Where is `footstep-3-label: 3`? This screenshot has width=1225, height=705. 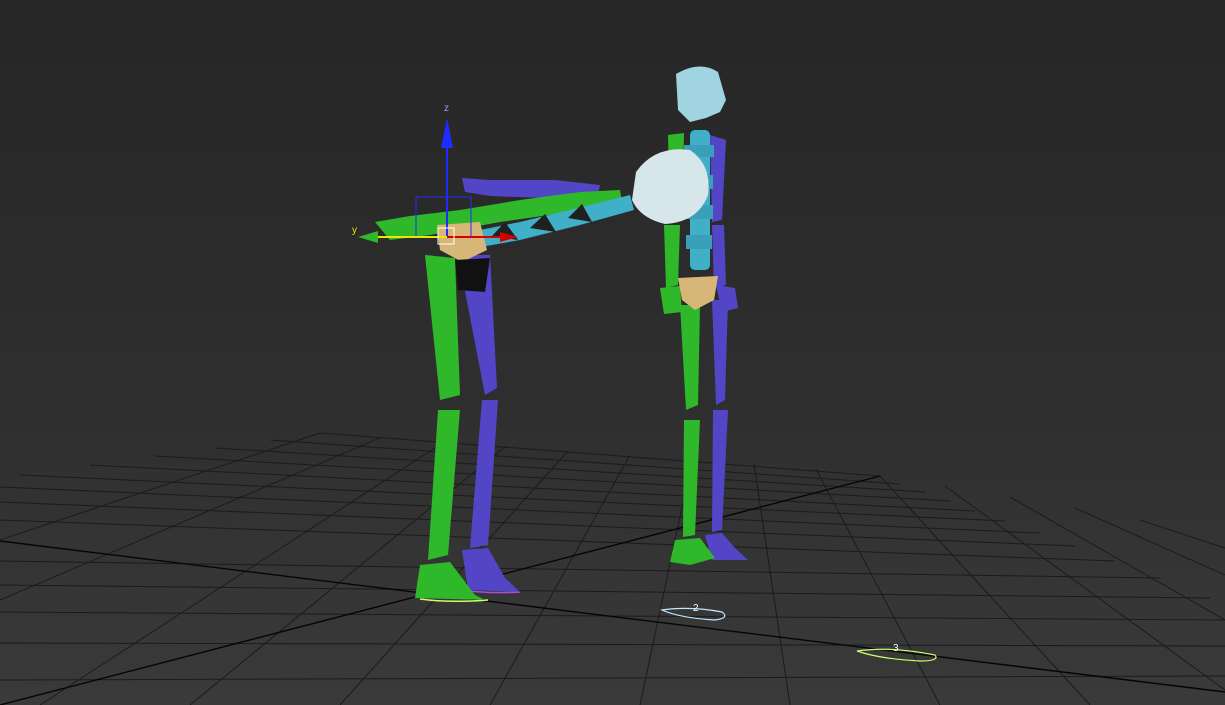
footstep-3-label: 3 is located at coordinates (896, 648).